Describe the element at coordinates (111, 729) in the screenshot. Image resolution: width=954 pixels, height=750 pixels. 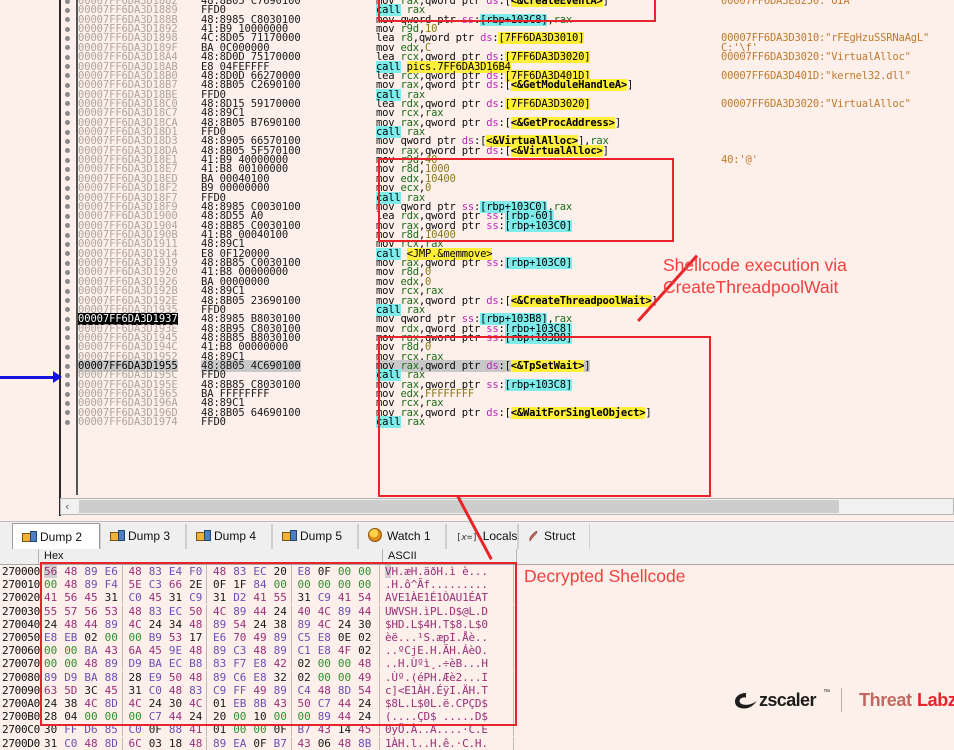
I see `dump-byte: 85` at that location.